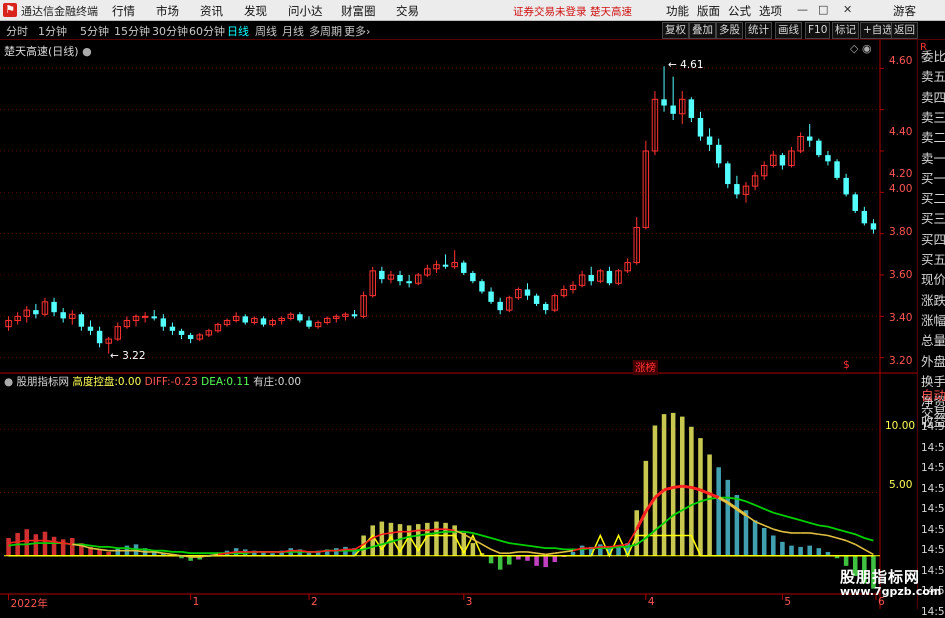 The image size is (945, 618). I want to click on side-item: 卖三, so click(933, 116).